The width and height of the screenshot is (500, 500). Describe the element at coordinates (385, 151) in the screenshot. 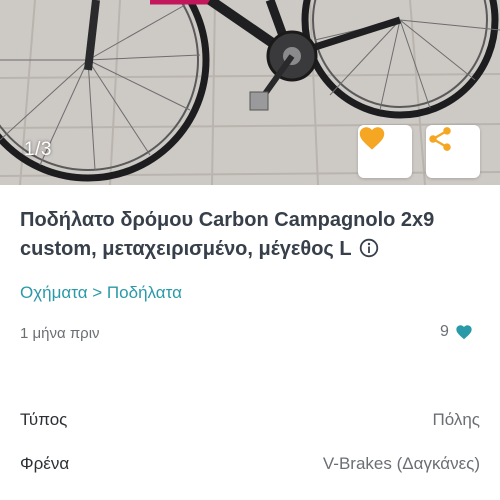

I see `favorite-button` at that location.